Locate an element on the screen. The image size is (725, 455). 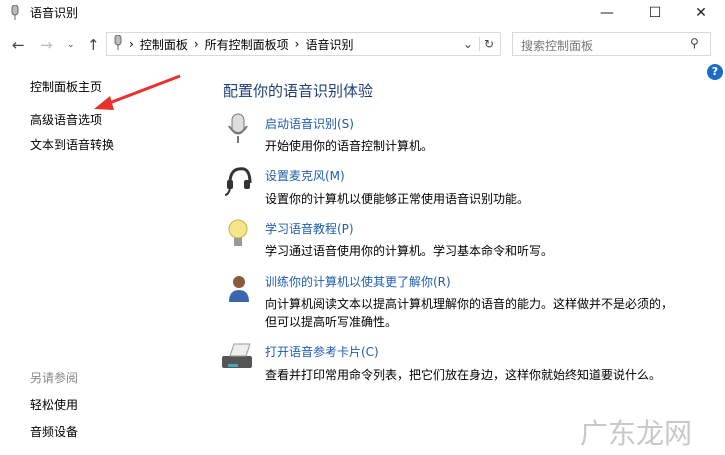
task-train-link: 训练你的计算机以使其更了解你(R) is located at coordinates (358, 281).